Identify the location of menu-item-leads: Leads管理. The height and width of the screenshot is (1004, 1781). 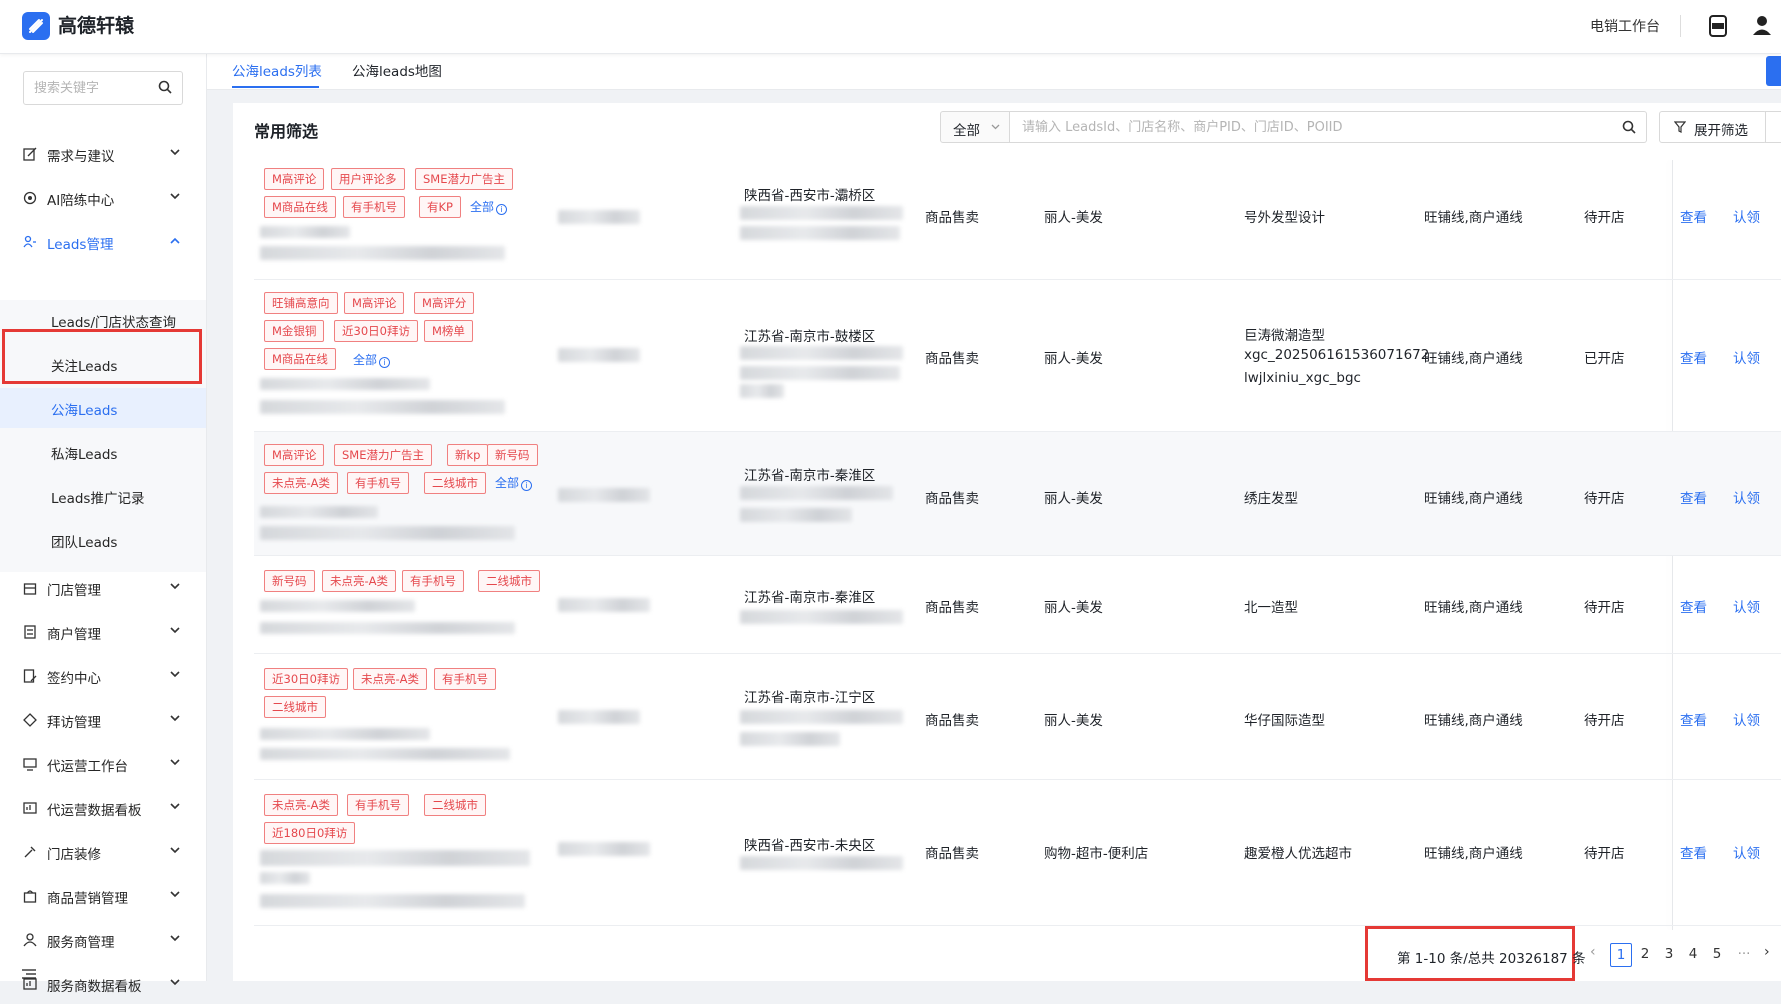
(103, 242).